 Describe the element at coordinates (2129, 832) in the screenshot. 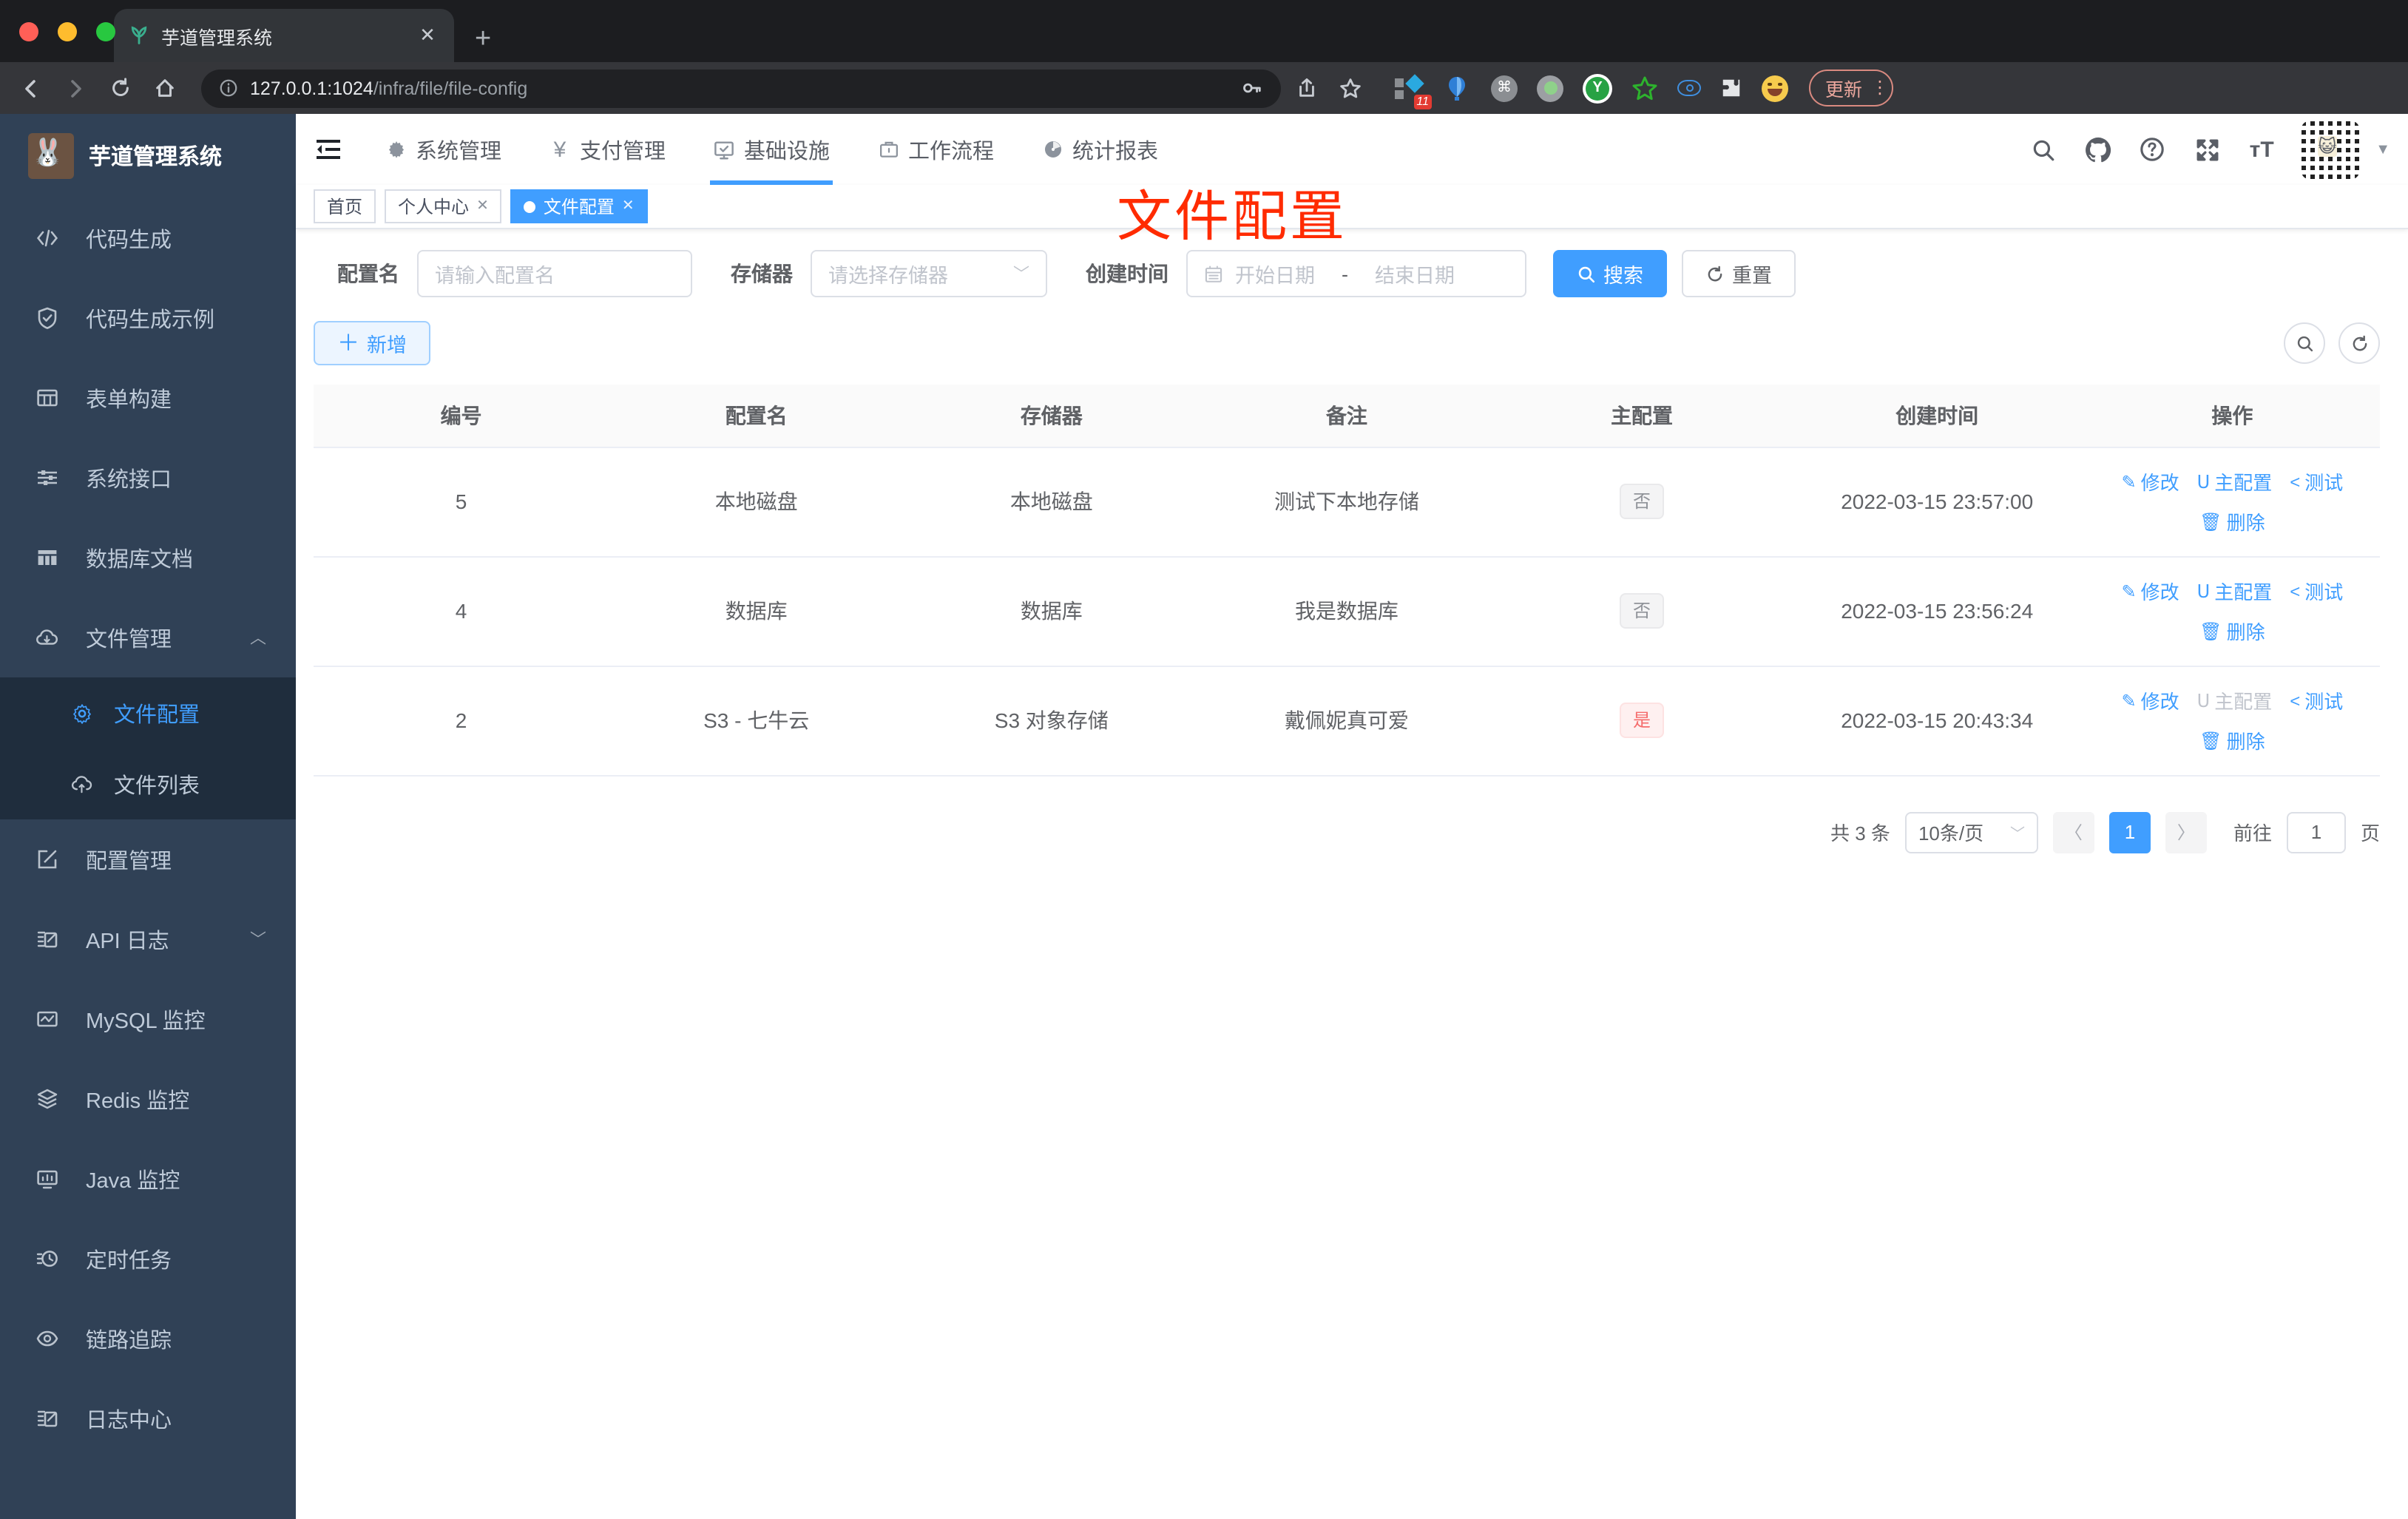

I see `current-page: 1` at that location.